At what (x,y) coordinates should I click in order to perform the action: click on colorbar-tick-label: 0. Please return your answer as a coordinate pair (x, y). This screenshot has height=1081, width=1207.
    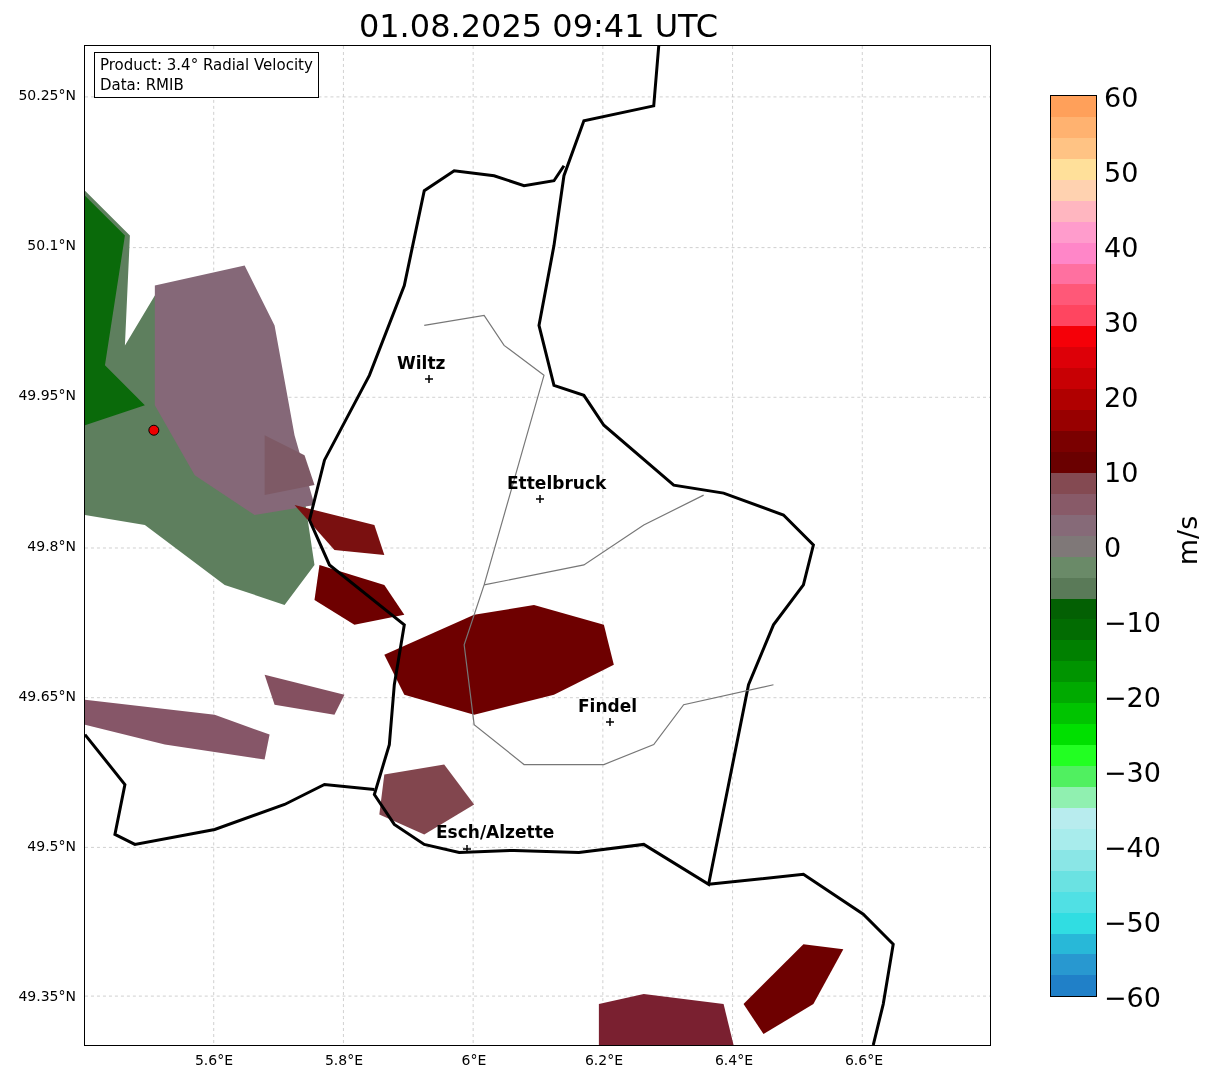
    Looking at the image, I should click on (1112, 547).